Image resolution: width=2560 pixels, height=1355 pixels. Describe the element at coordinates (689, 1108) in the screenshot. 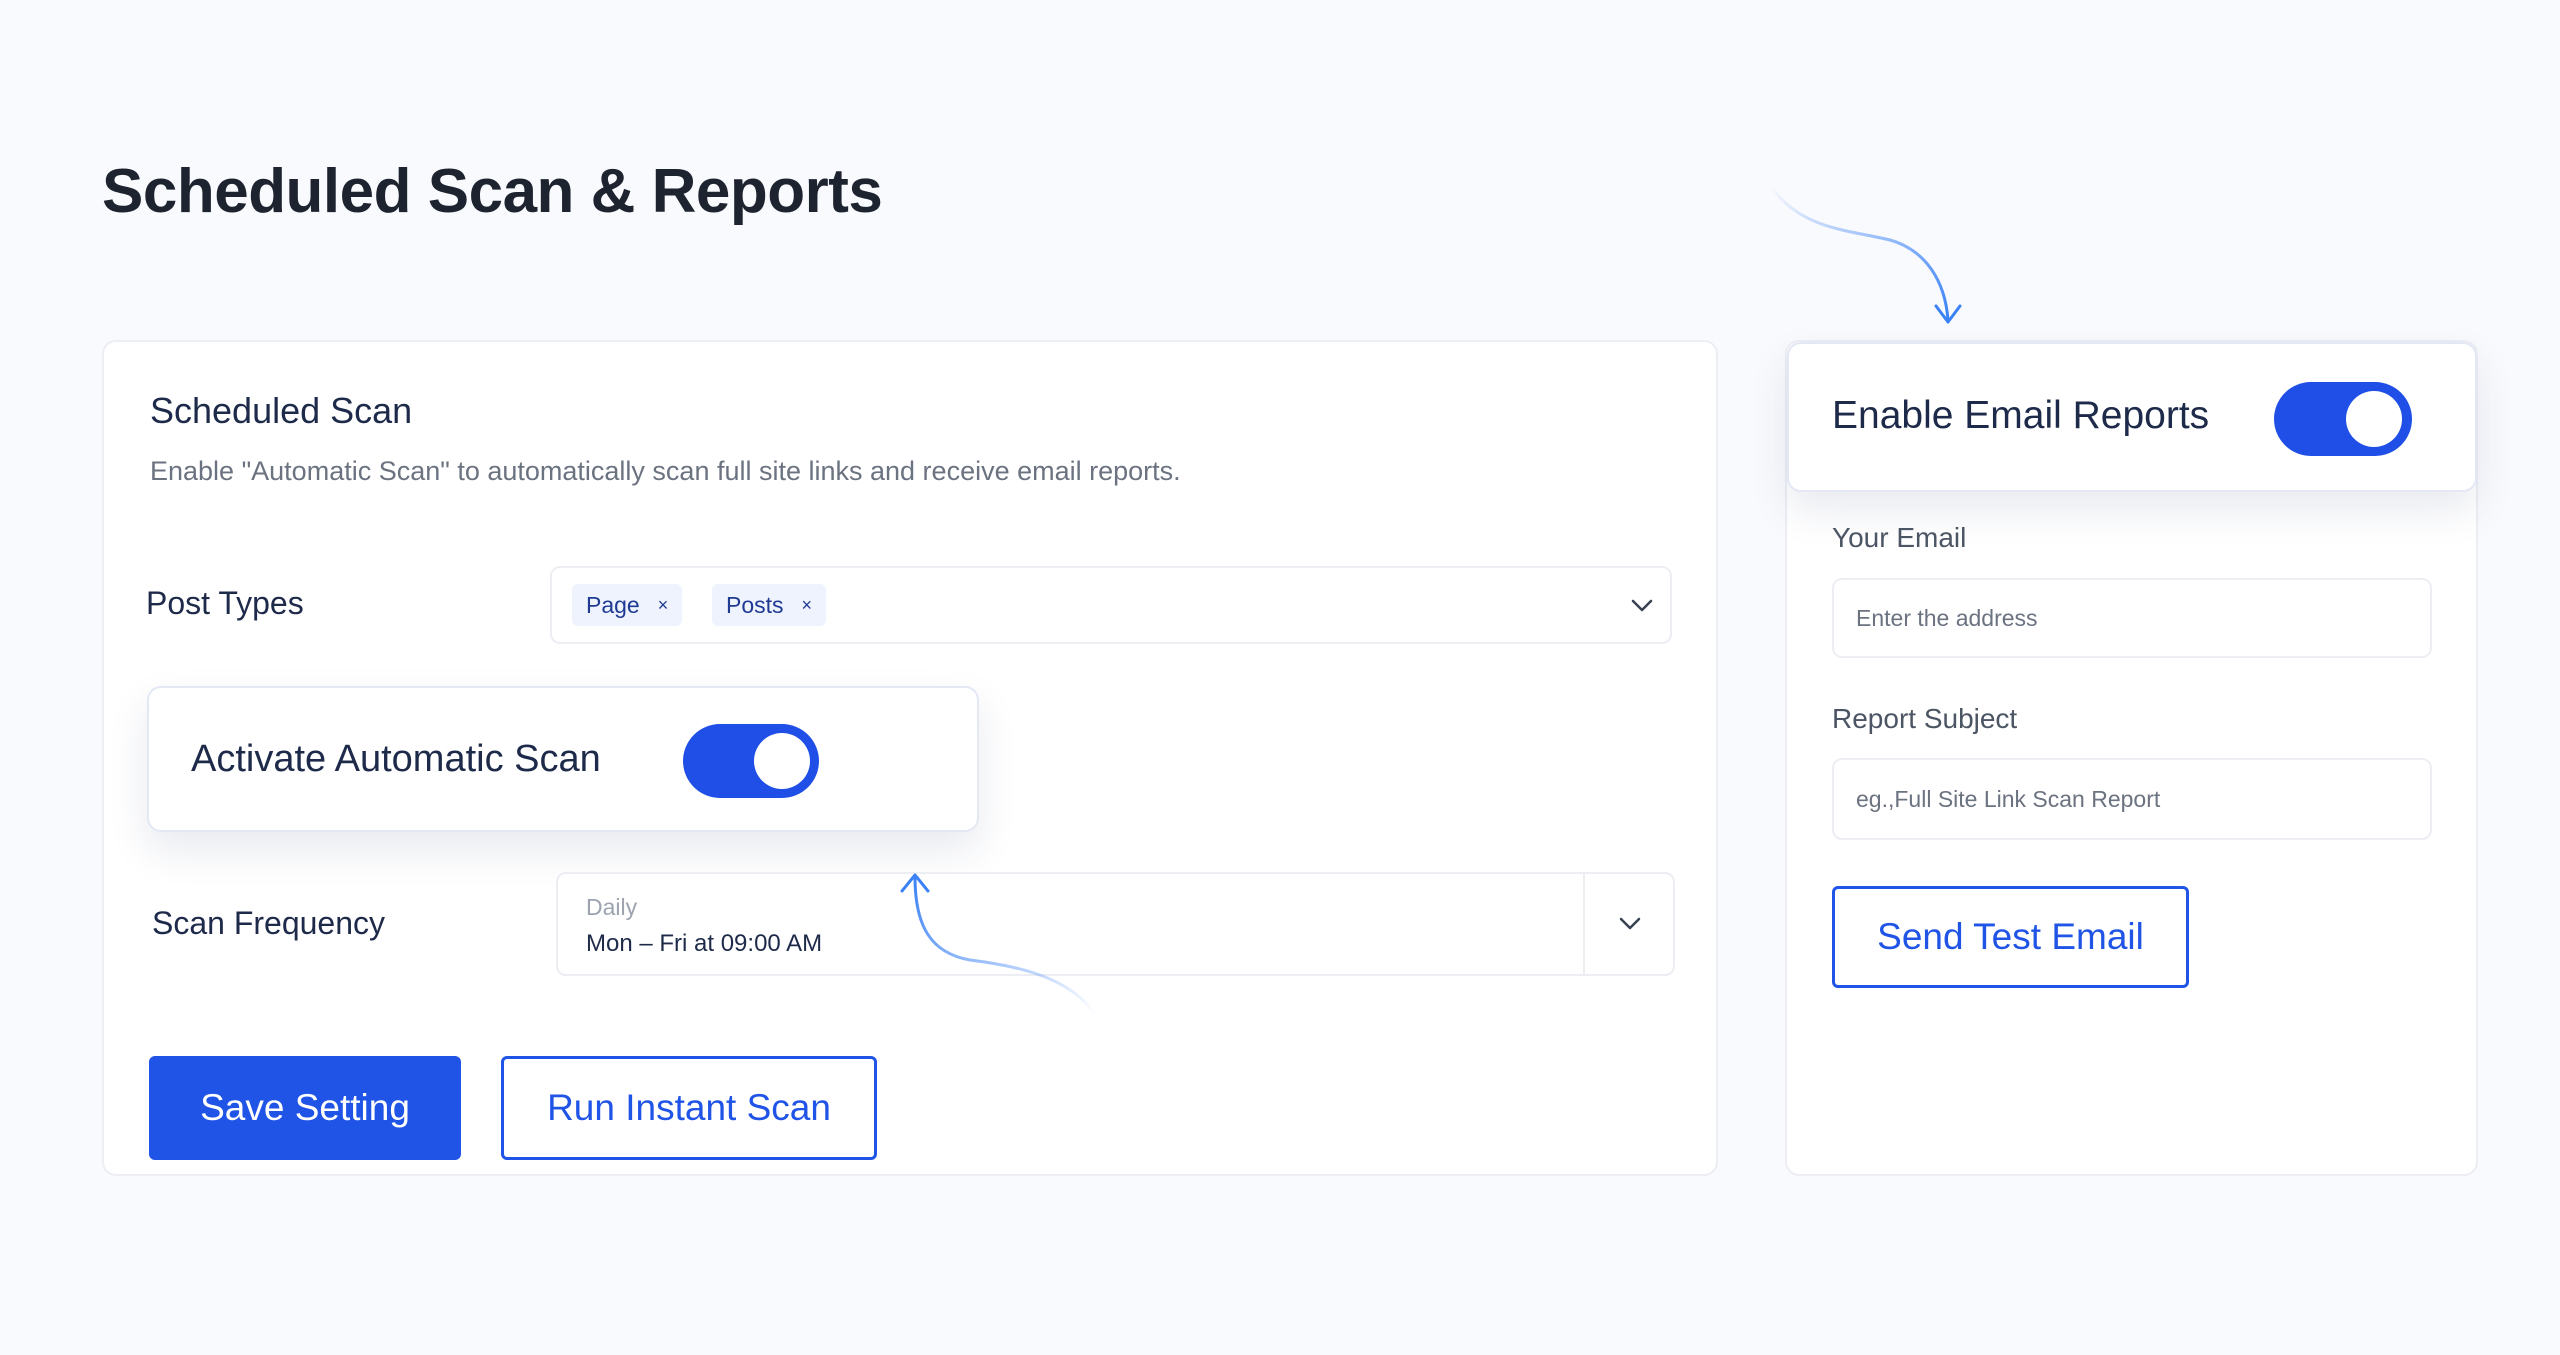

I see `run-instant-scan-button: Run Instant Scan` at that location.